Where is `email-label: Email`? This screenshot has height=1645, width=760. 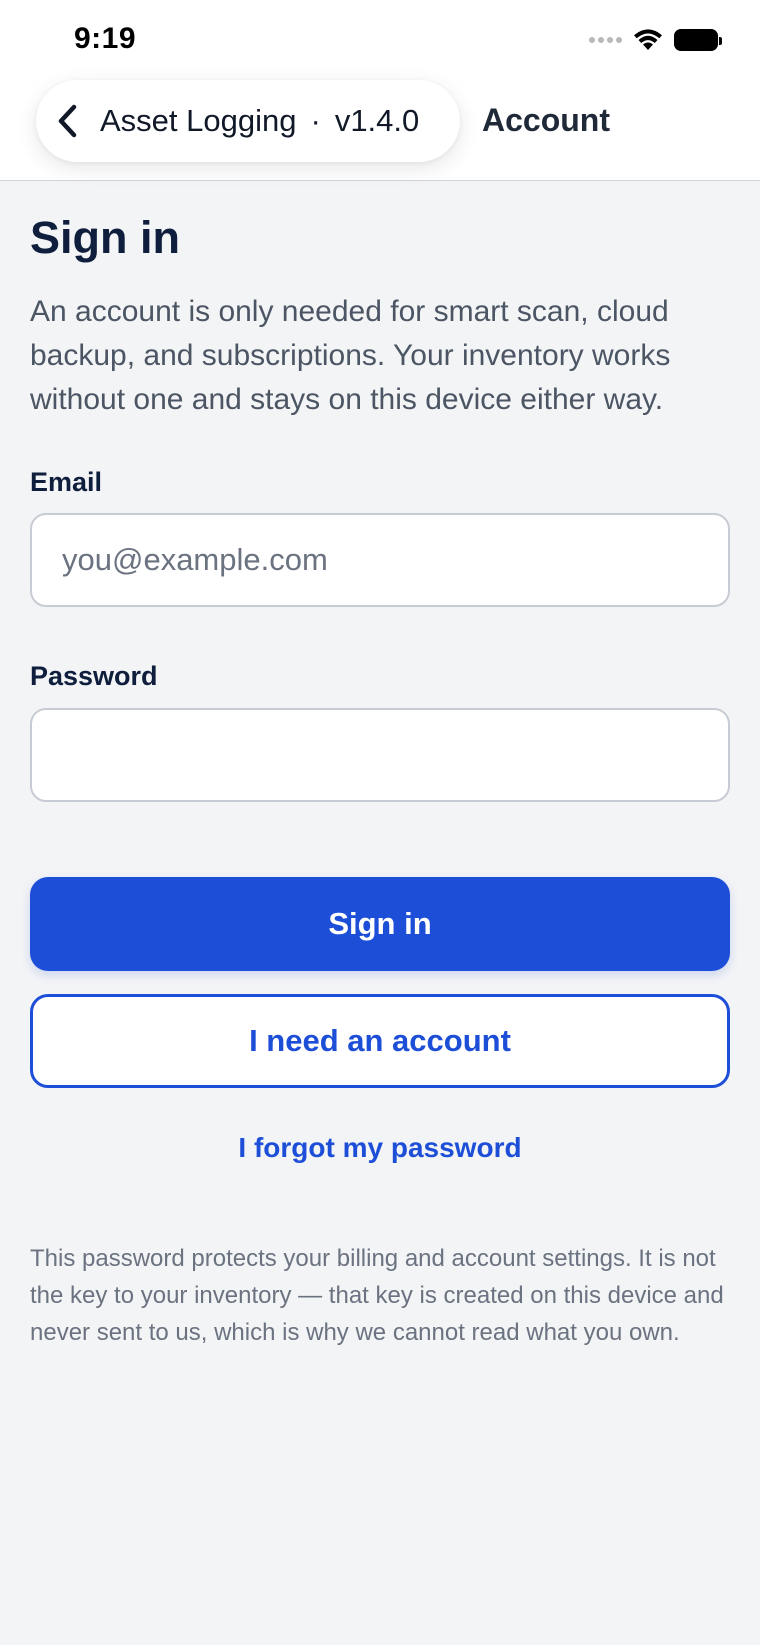
email-label: Email is located at coordinates (66, 482).